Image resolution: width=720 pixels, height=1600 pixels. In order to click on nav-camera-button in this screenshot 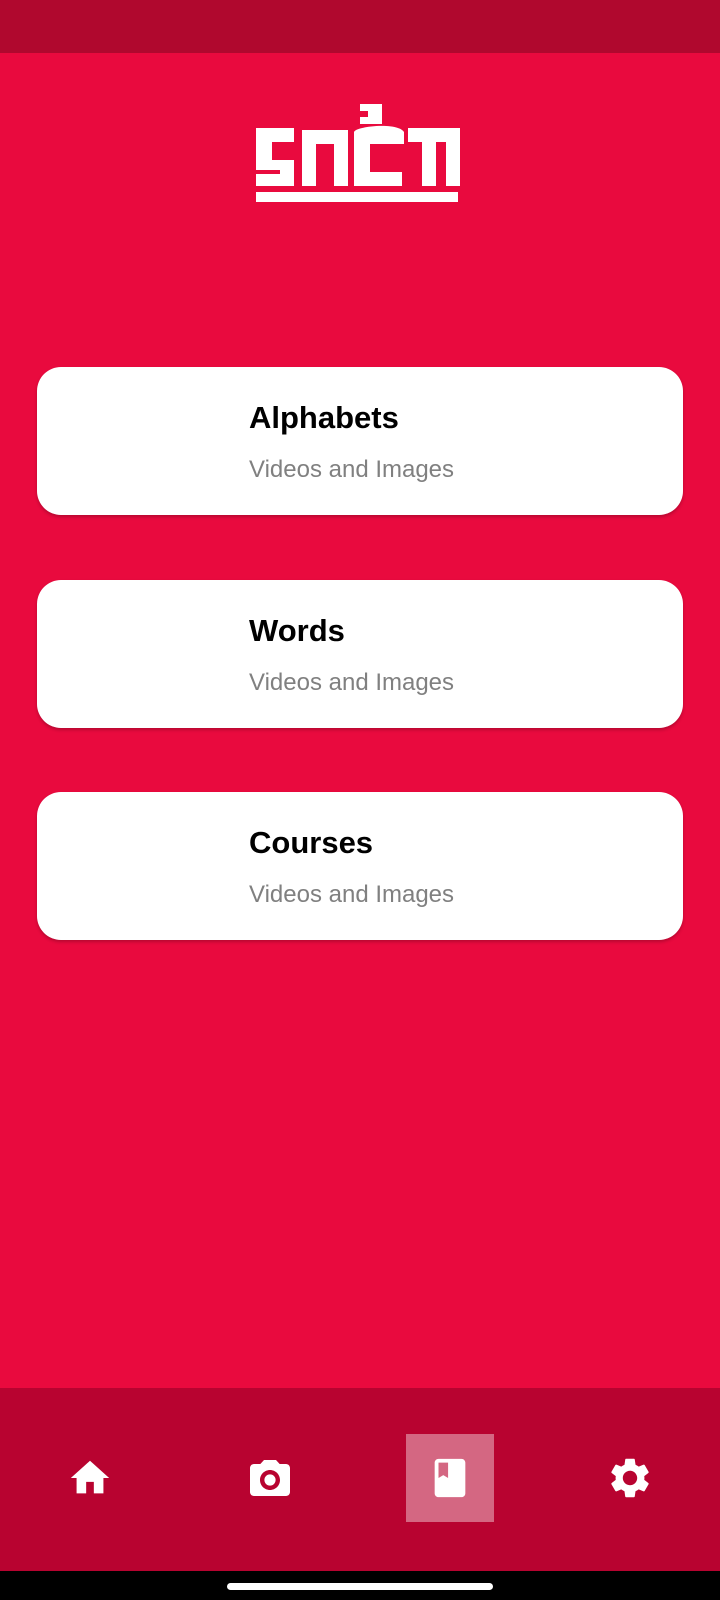, I will do `click(270, 1478)`.